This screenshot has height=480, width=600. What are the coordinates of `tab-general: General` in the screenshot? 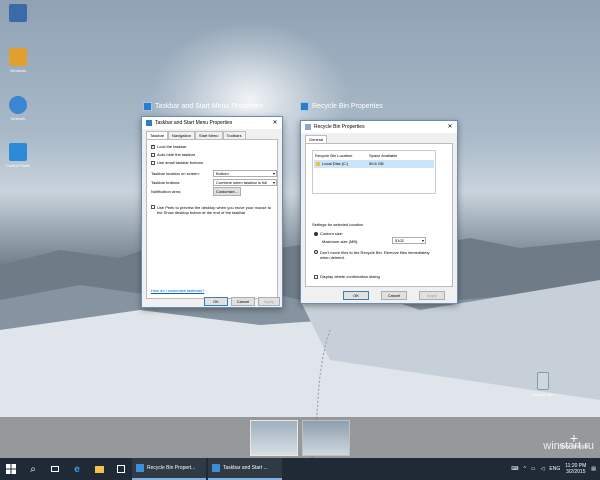 It's located at (316, 139).